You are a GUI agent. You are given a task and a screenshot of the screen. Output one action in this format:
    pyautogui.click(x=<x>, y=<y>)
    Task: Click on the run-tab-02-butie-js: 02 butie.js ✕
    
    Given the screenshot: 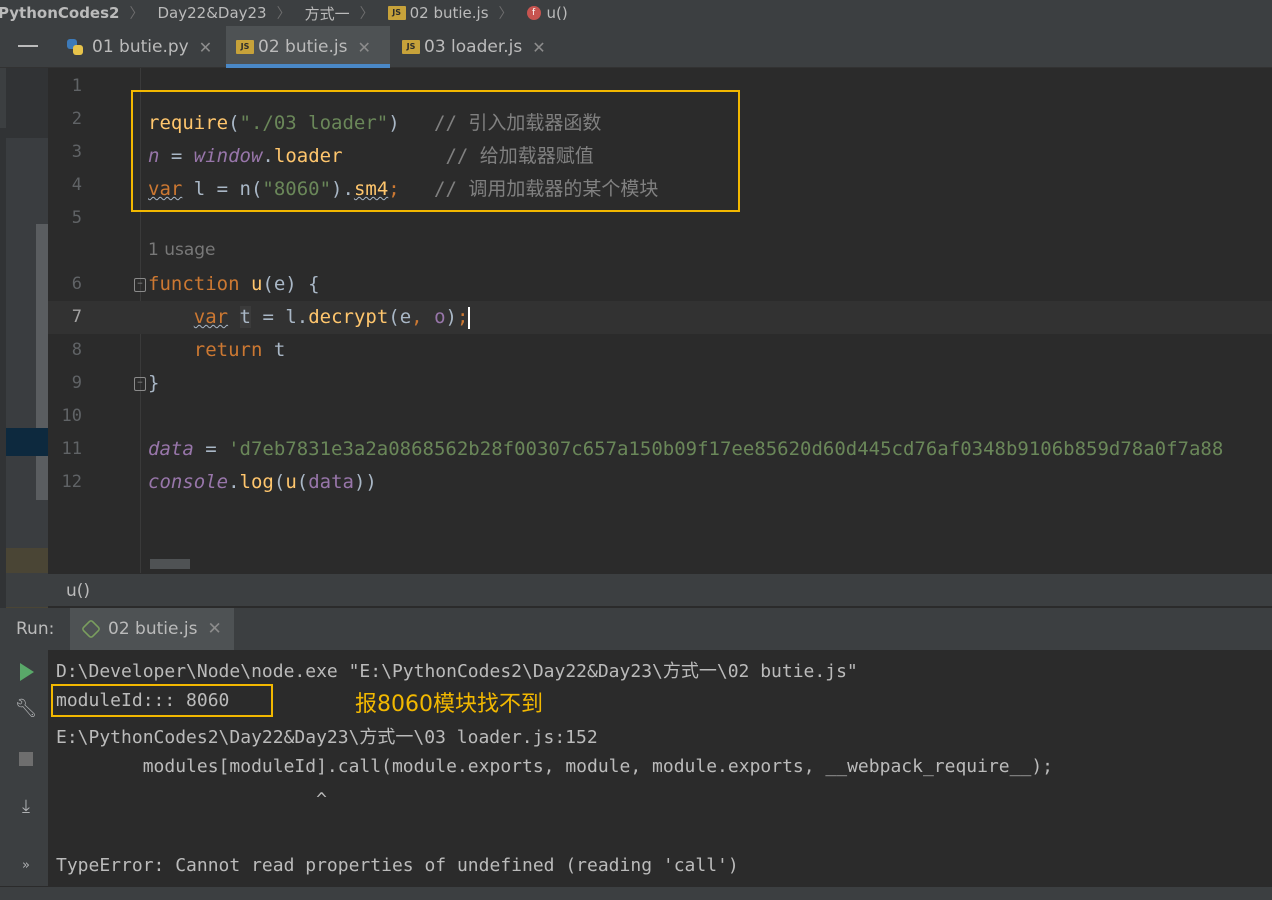 What is the action you would take?
    pyautogui.click(x=152, y=629)
    